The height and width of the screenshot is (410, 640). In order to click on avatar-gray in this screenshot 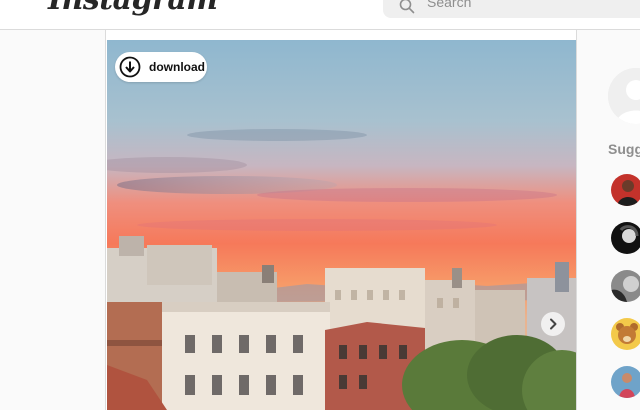, I will do `click(625, 286)`.